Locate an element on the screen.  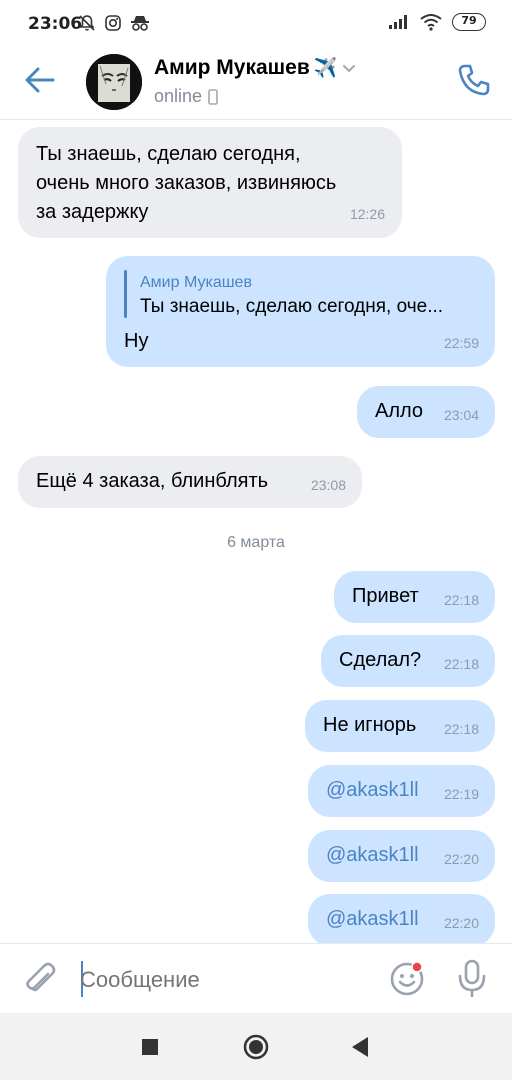
avatar is located at coordinates (114, 82).